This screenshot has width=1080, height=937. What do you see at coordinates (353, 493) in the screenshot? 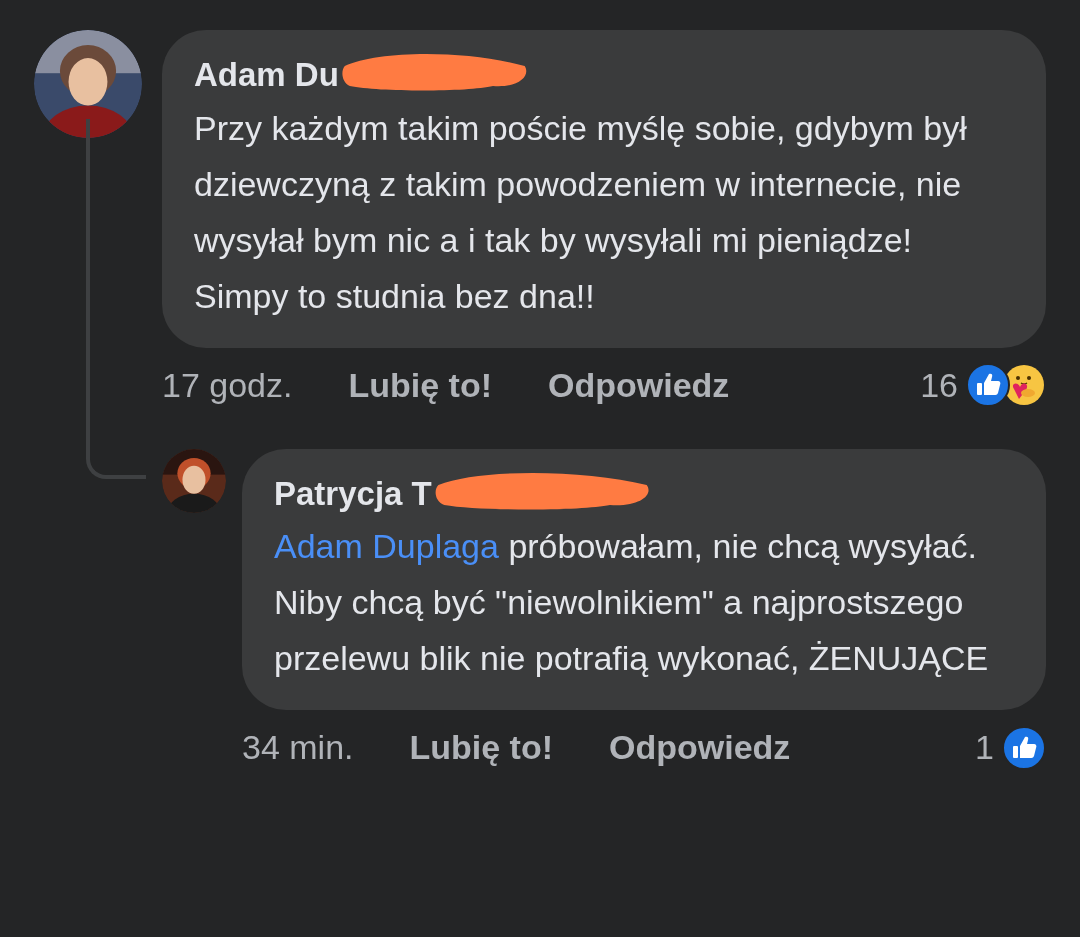
I see `author-name: Patrycja T` at bounding box center [353, 493].